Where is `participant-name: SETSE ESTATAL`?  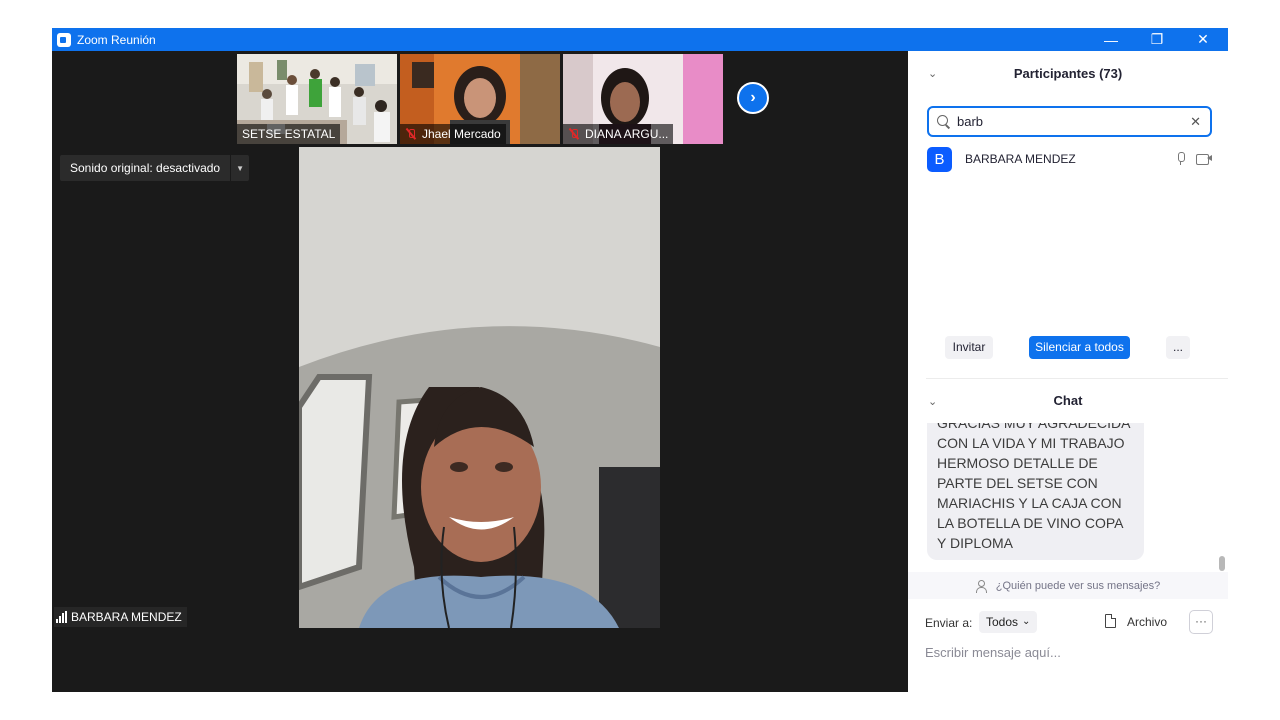
participant-name: SETSE ESTATAL is located at coordinates (289, 134).